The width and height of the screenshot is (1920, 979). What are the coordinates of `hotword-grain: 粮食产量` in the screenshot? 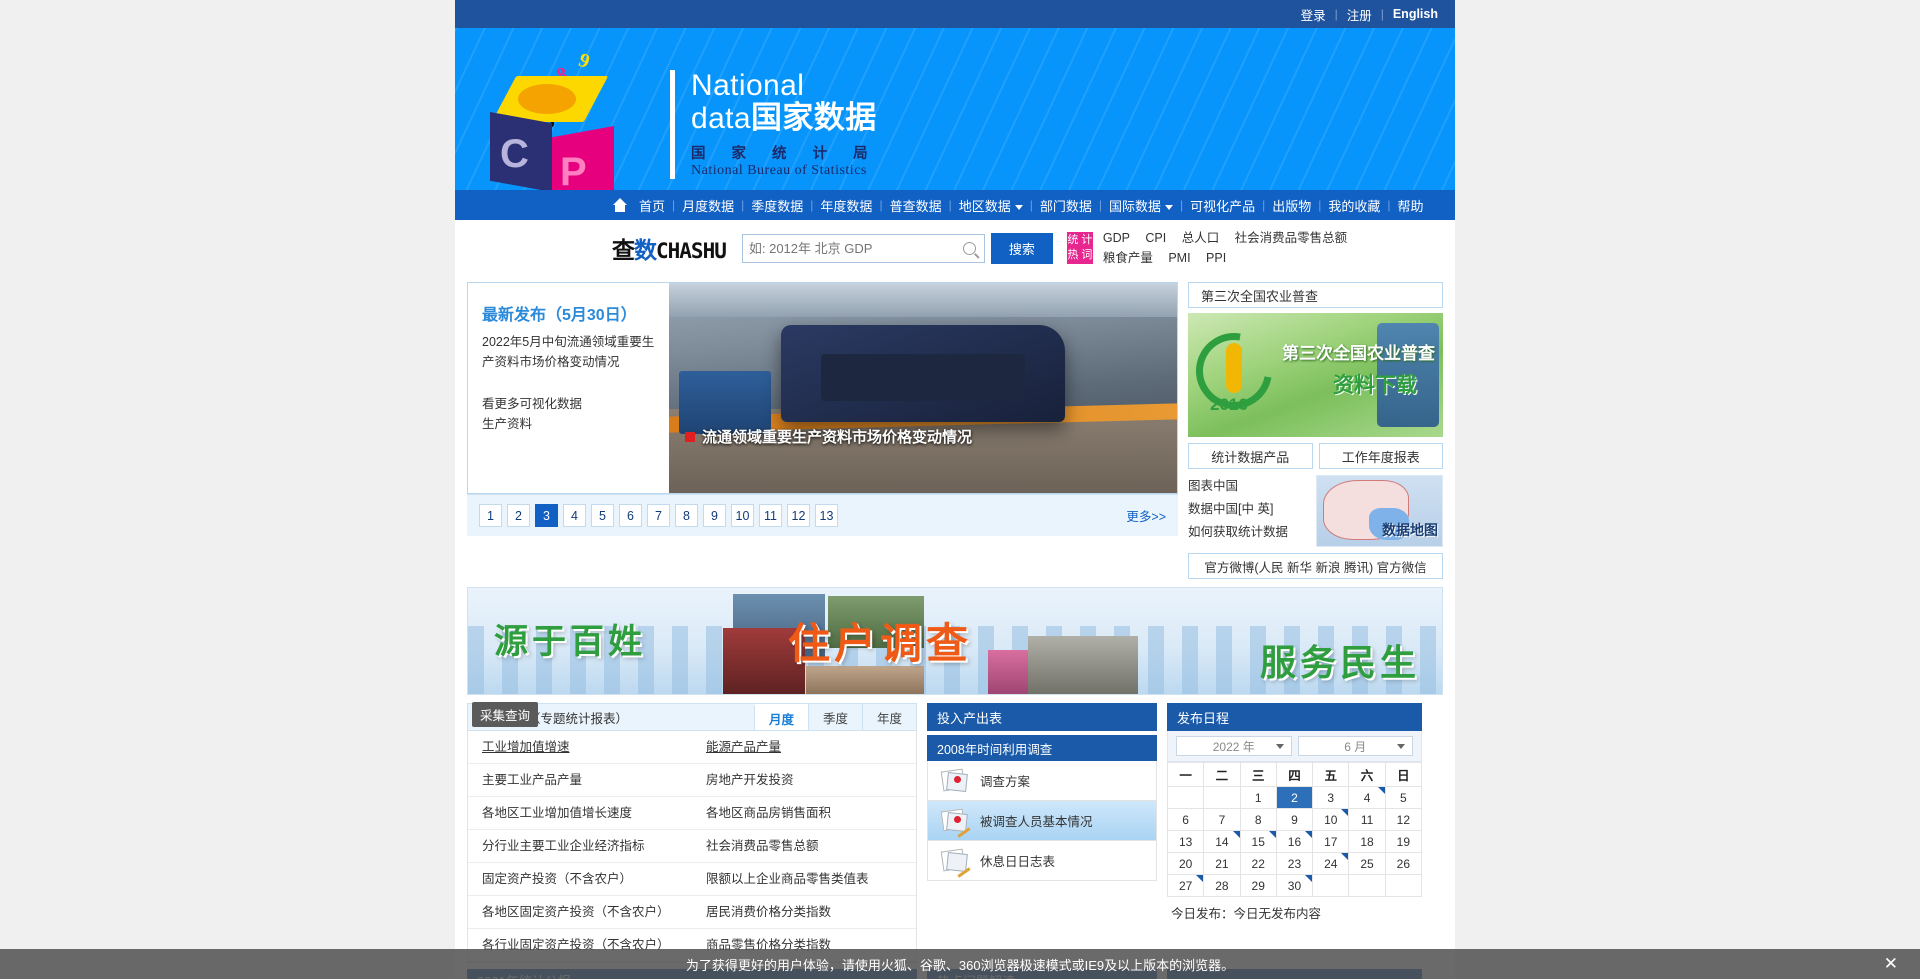 It's located at (1128, 258).